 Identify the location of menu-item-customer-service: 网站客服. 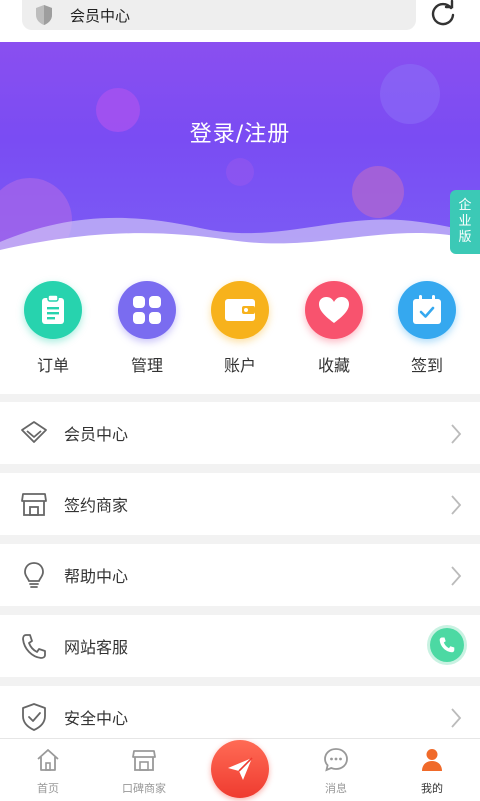
(240, 646).